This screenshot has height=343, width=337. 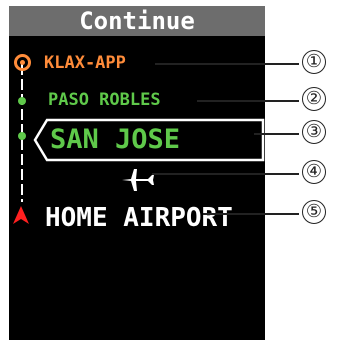 I want to click on callout-number: ④, so click(x=314, y=172).